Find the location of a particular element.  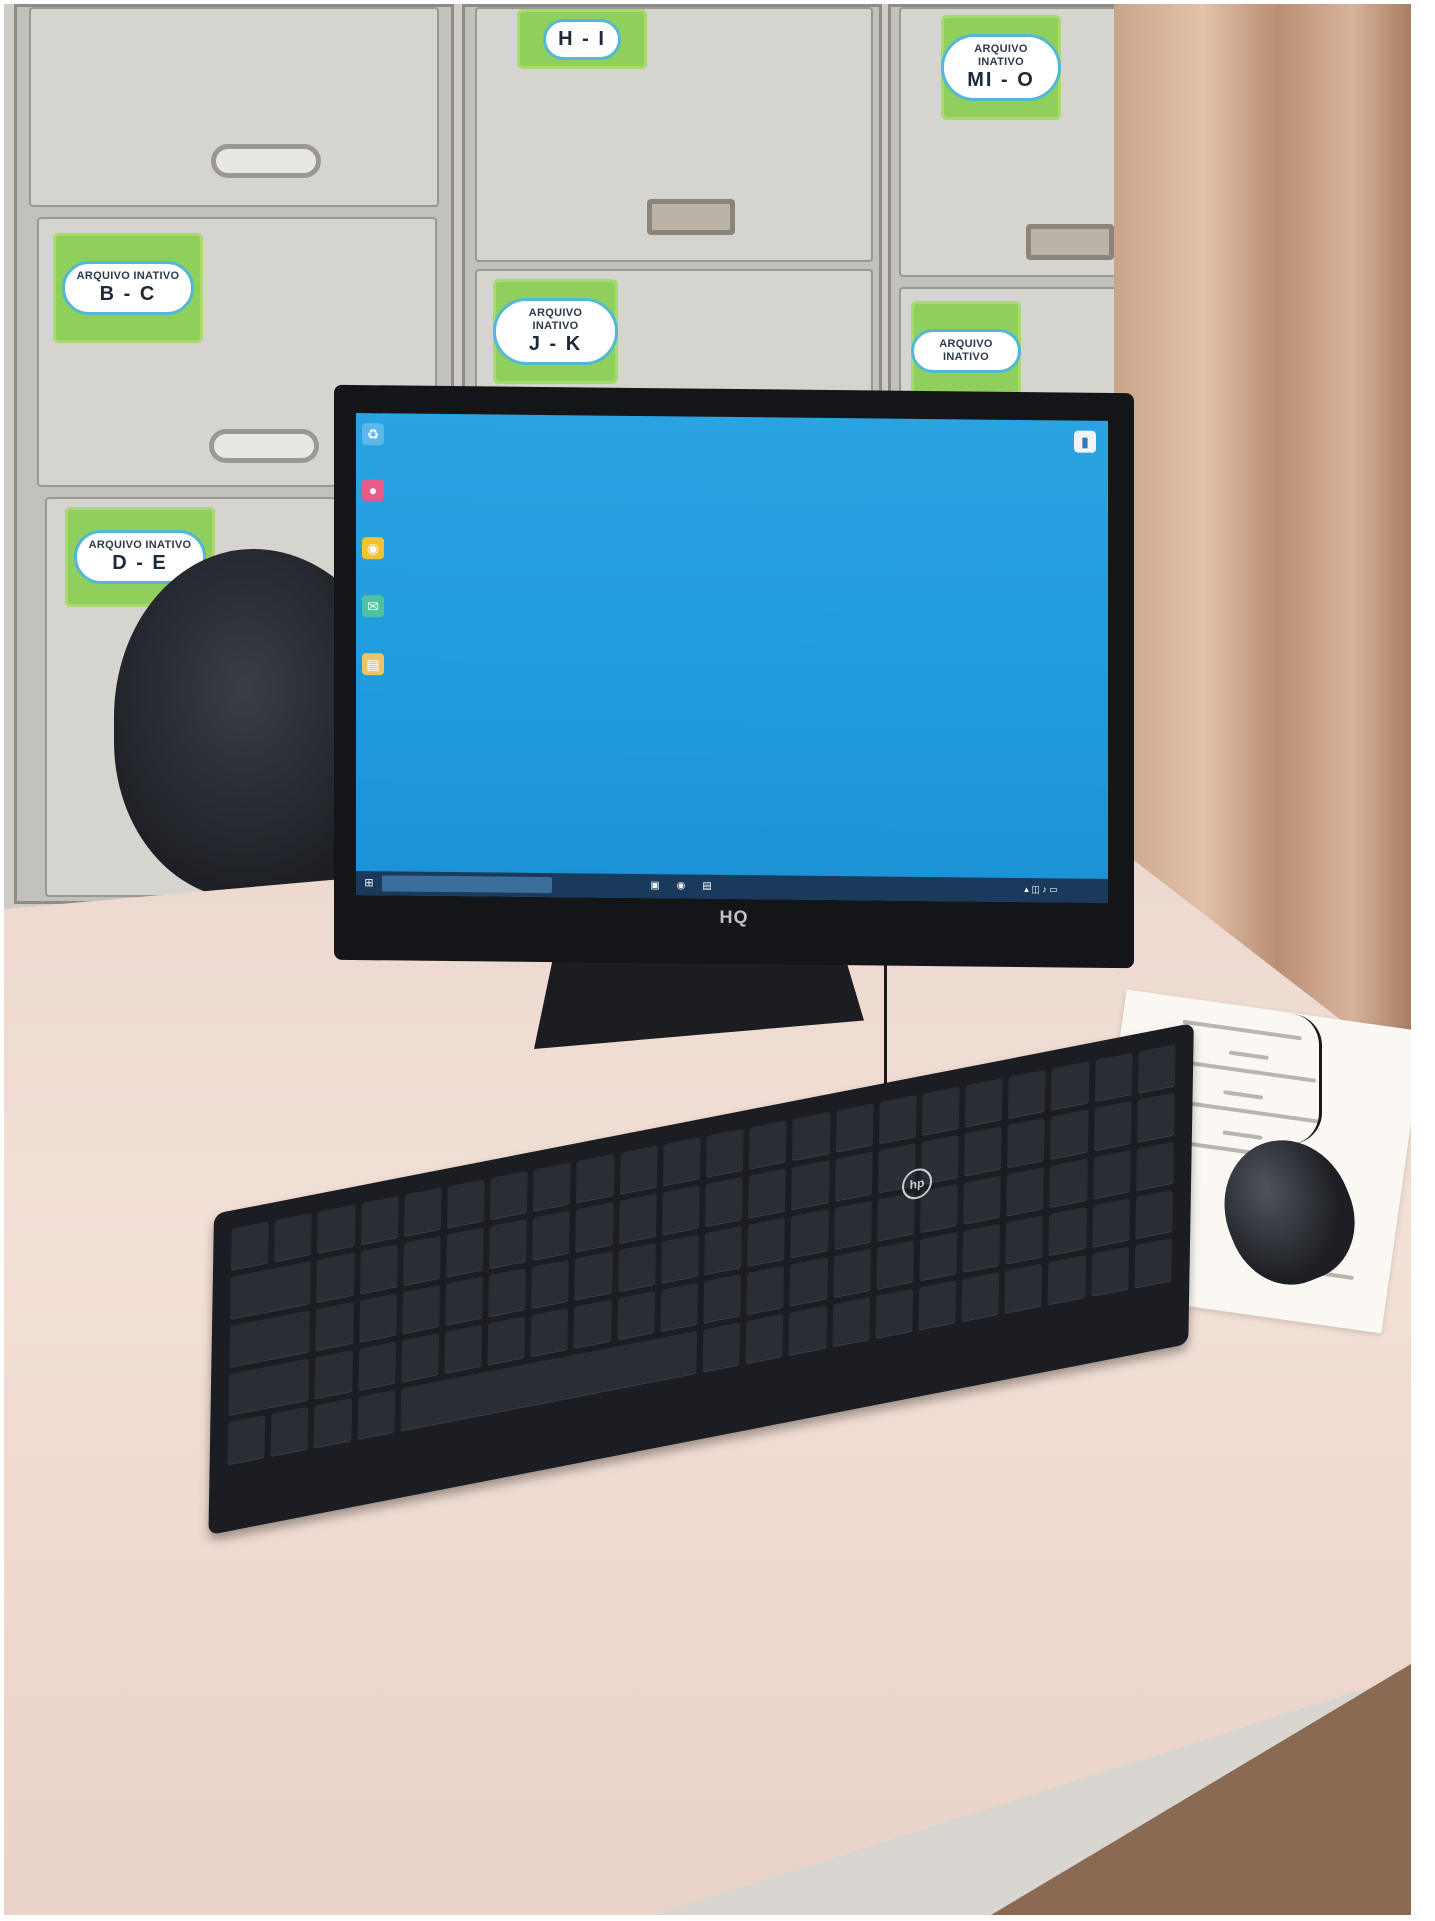

cabinet-drawer: H - I is located at coordinates (674, 134).